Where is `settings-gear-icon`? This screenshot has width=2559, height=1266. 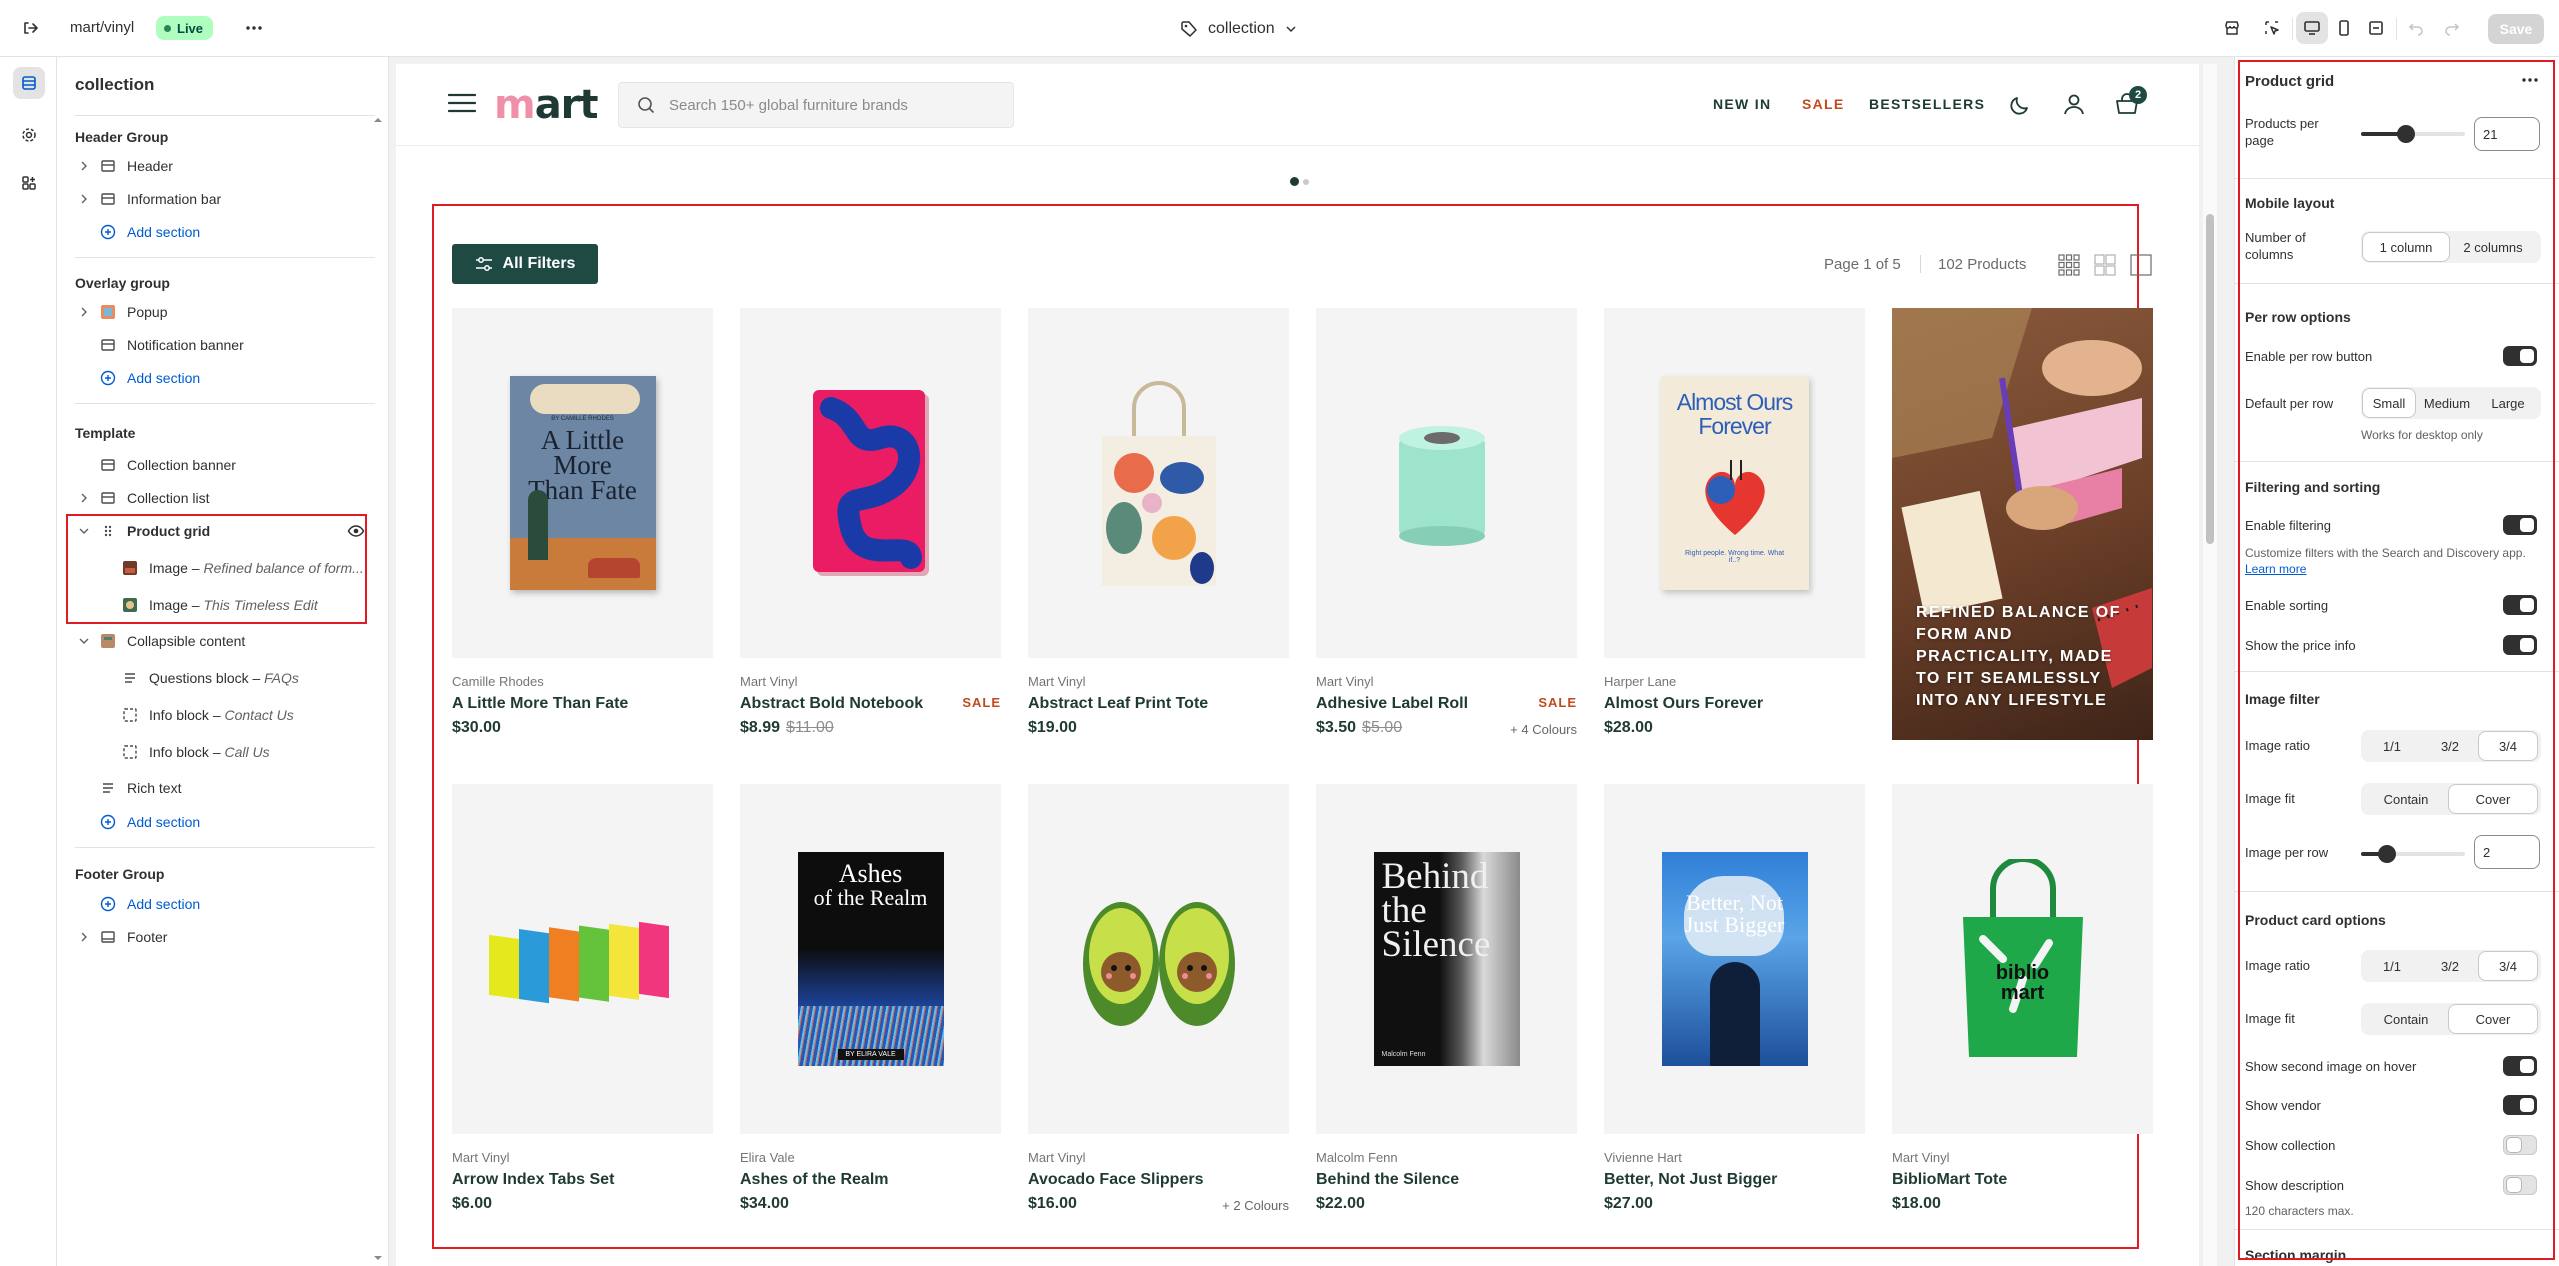
settings-gear-icon is located at coordinates (29, 135).